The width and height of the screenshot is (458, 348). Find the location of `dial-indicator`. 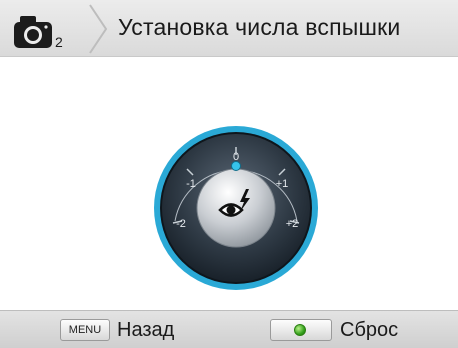

dial-indicator is located at coordinates (236, 166).